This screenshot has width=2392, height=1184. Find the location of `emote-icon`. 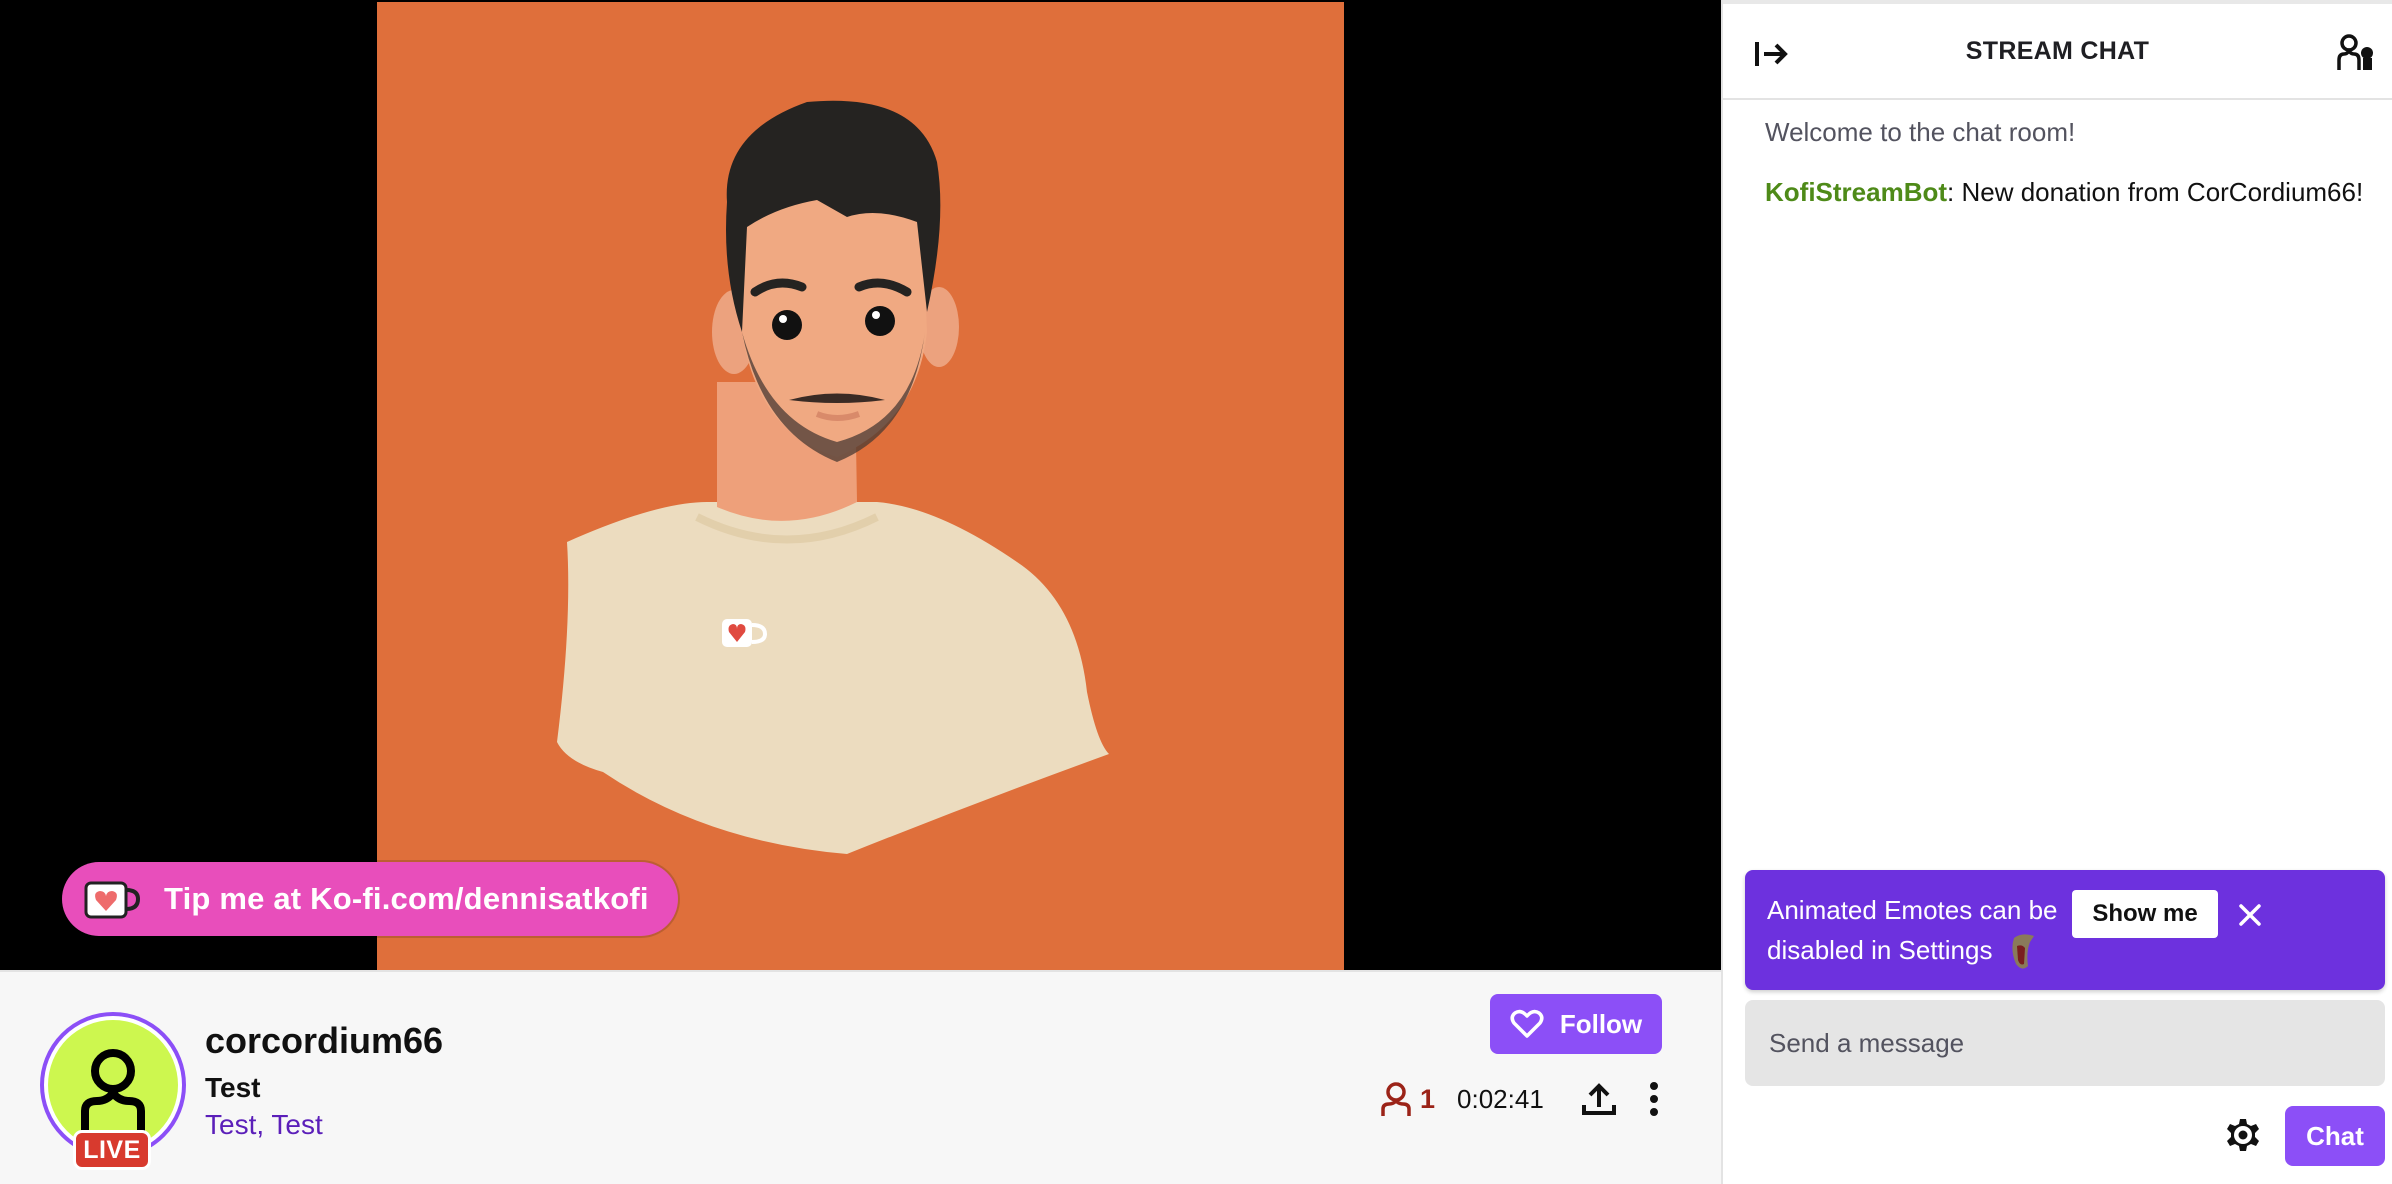

emote-icon is located at coordinates (2023, 951).